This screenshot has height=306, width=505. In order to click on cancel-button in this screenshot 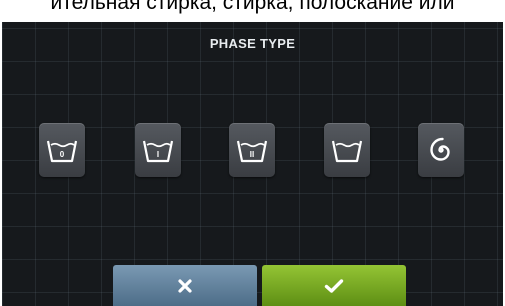, I will do `click(185, 285)`.